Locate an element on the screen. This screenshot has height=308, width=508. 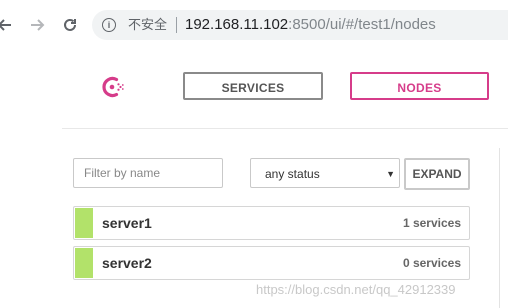
forward-button is located at coordinates (38, 25).